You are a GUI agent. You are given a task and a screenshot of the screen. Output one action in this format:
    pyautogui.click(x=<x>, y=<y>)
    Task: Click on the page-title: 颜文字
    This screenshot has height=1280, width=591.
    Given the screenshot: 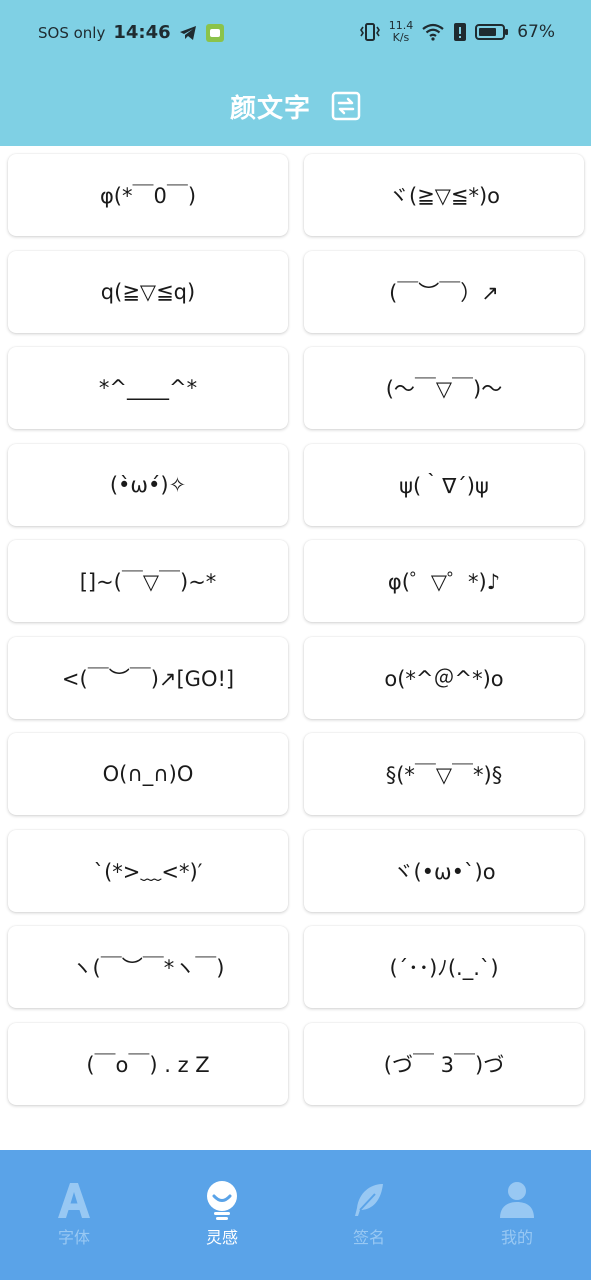 What is the action you would take?
    pyautogui.click(x=270, y=108)
    